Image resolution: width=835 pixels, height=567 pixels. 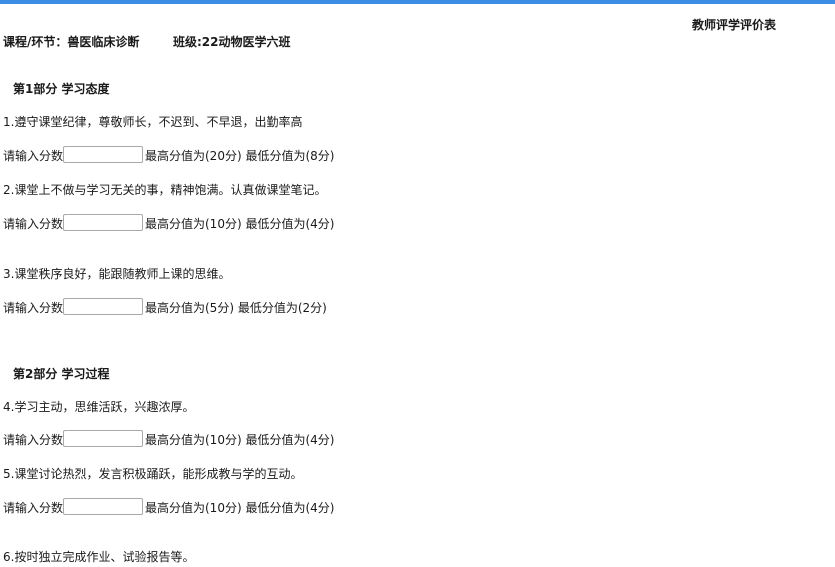 What do you see at coordinates (232, 42) in the screenshot?
I see `class-label: 班级:22动物医学六班` at bounding box center [232, 42].